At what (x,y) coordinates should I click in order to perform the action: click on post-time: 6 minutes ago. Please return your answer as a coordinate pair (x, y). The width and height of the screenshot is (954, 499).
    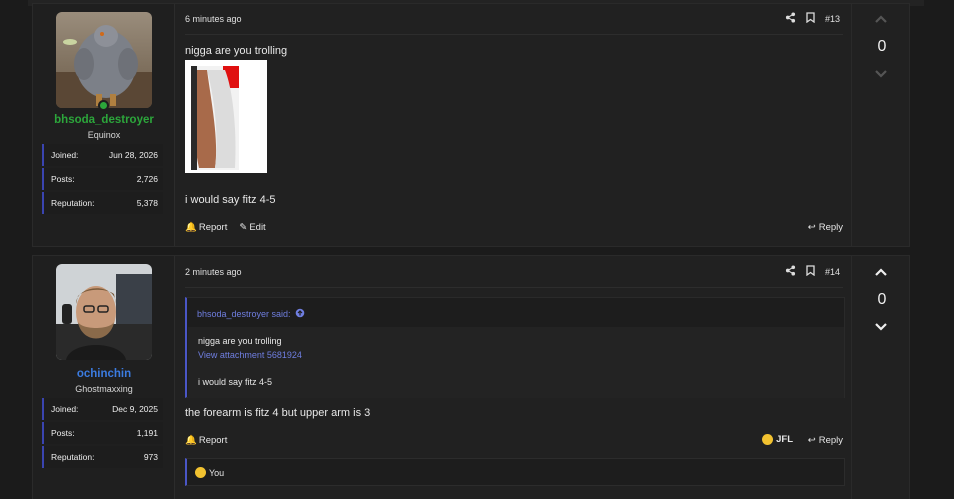
    Looking at the image, I should click on (213, 19).